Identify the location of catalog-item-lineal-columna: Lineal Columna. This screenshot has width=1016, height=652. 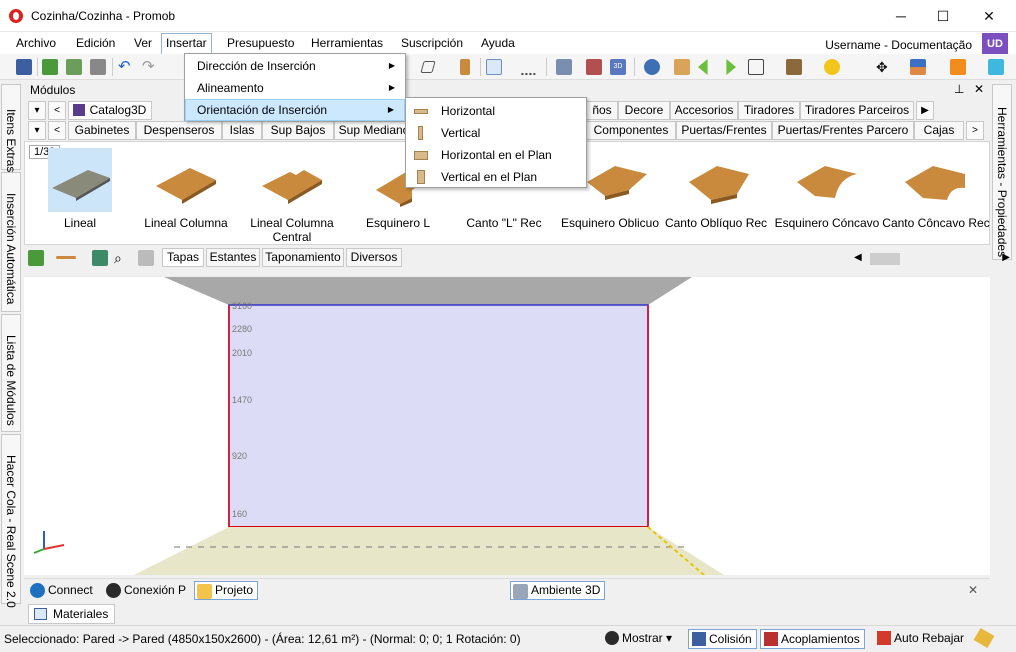
(186, 194).